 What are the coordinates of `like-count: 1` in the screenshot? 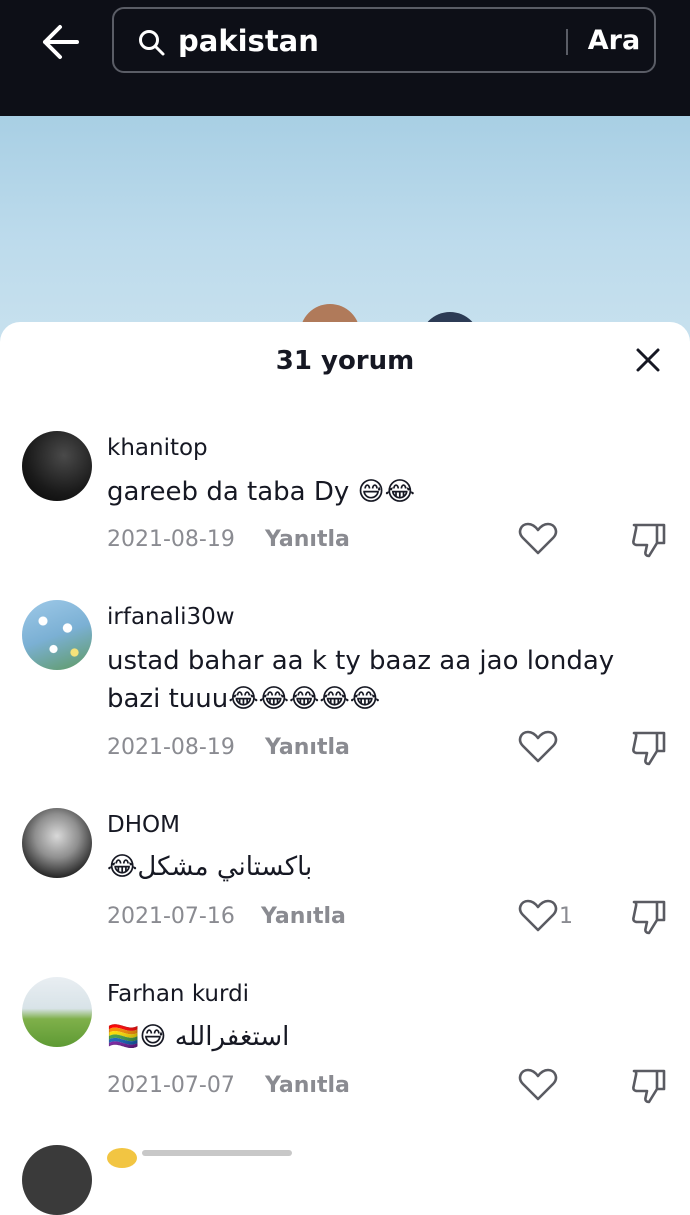 It's located at (566, 916).